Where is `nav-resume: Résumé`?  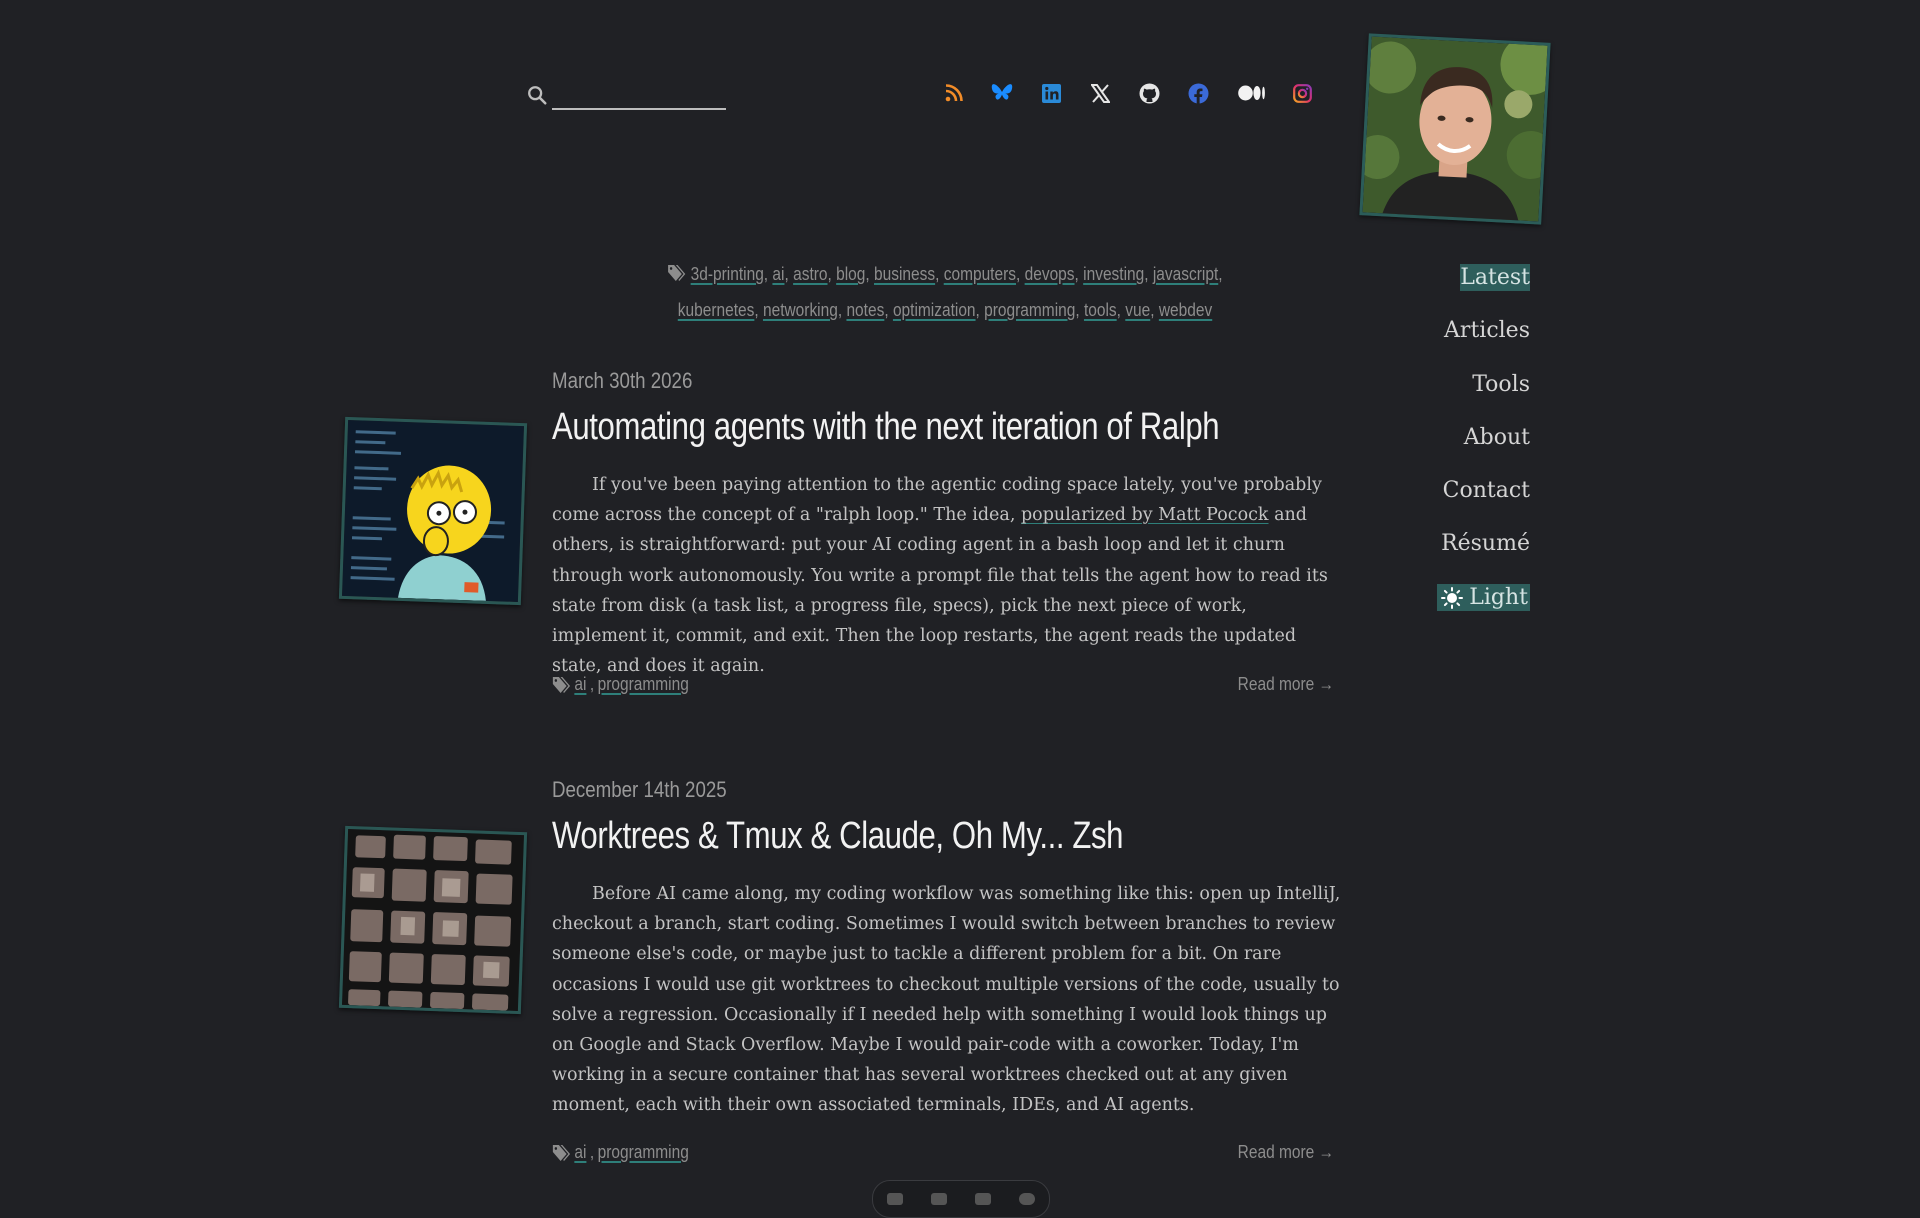 nav-resume: Résumé is located at coordinates (1485, 543).